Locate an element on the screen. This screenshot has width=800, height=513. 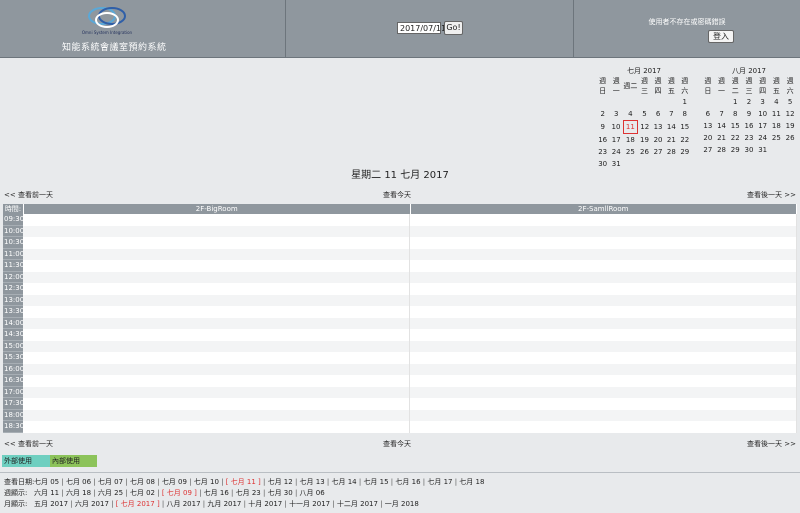
calendar-day: 30 is located at coordinates (749, 150).